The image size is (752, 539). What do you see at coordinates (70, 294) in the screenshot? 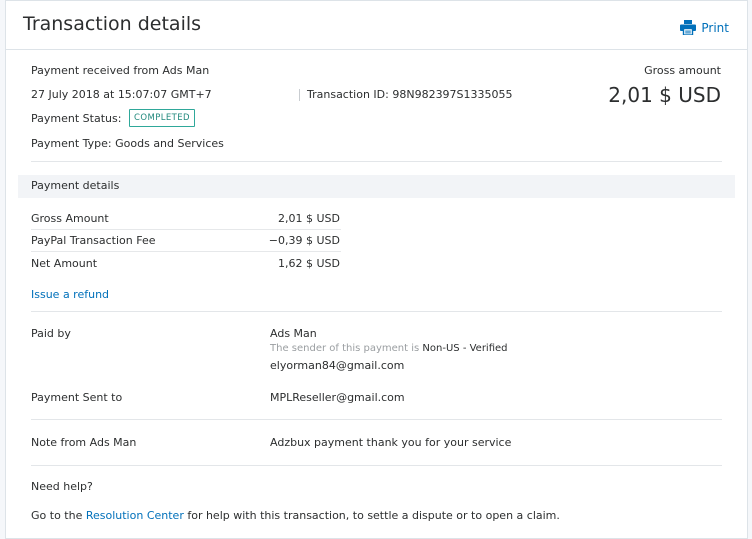
I see `issue-refund-link: Issue a refund` at bounding box center [70, 294].